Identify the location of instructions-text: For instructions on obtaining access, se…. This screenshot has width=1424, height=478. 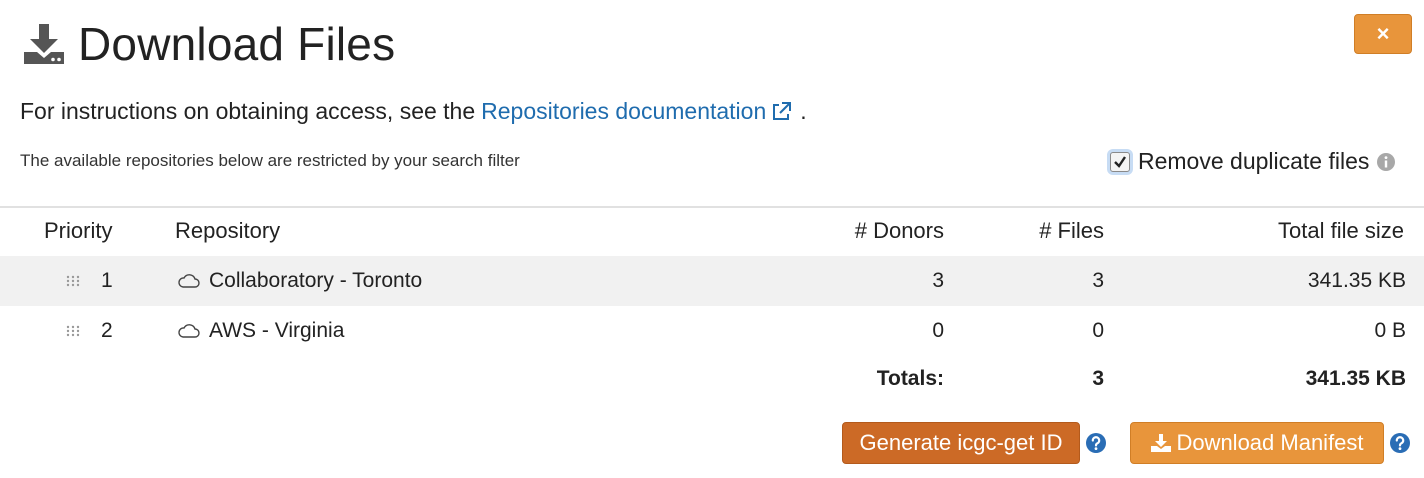
(413, 111).